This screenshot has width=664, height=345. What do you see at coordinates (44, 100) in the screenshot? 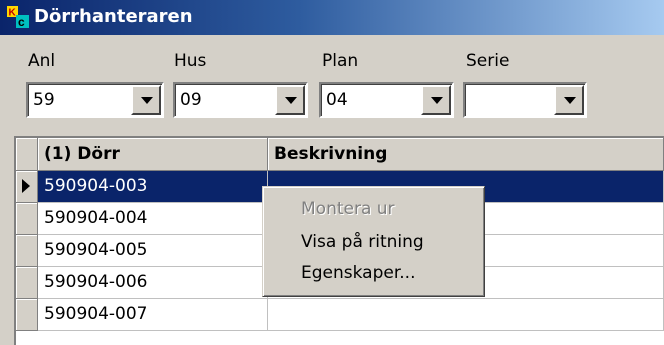
I see `anl-value: 59` at bounding box center [44, 100].